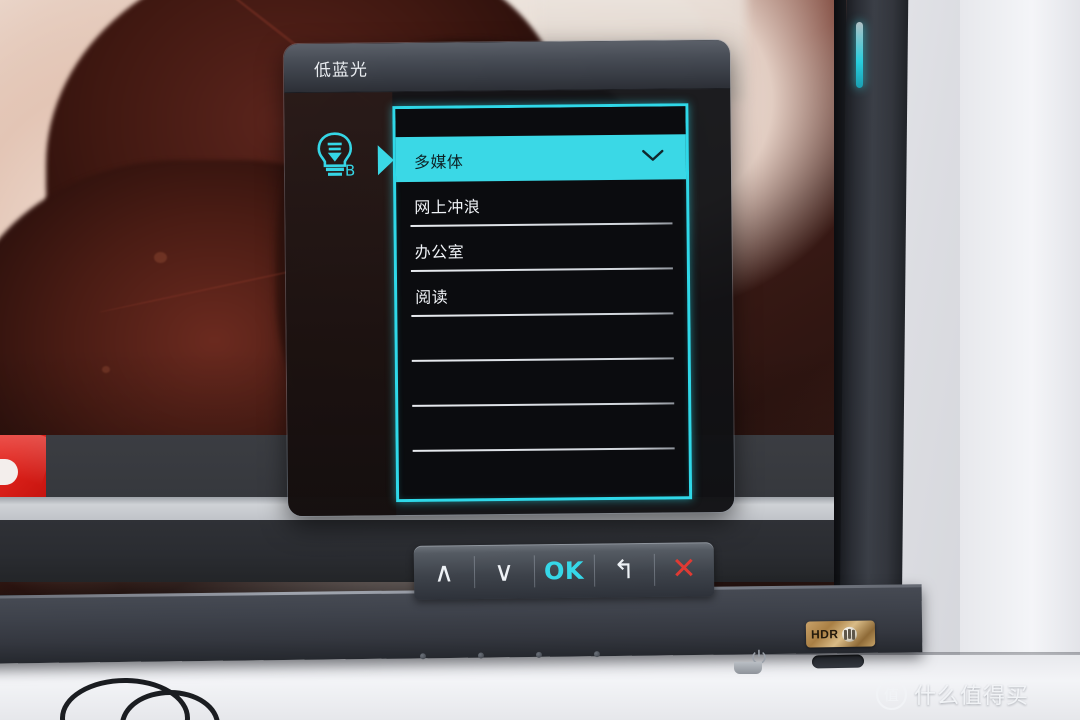 This screenshot has width=1080, height=720. I want to click on watermark-text: 什么值得买, so click(972, 696).